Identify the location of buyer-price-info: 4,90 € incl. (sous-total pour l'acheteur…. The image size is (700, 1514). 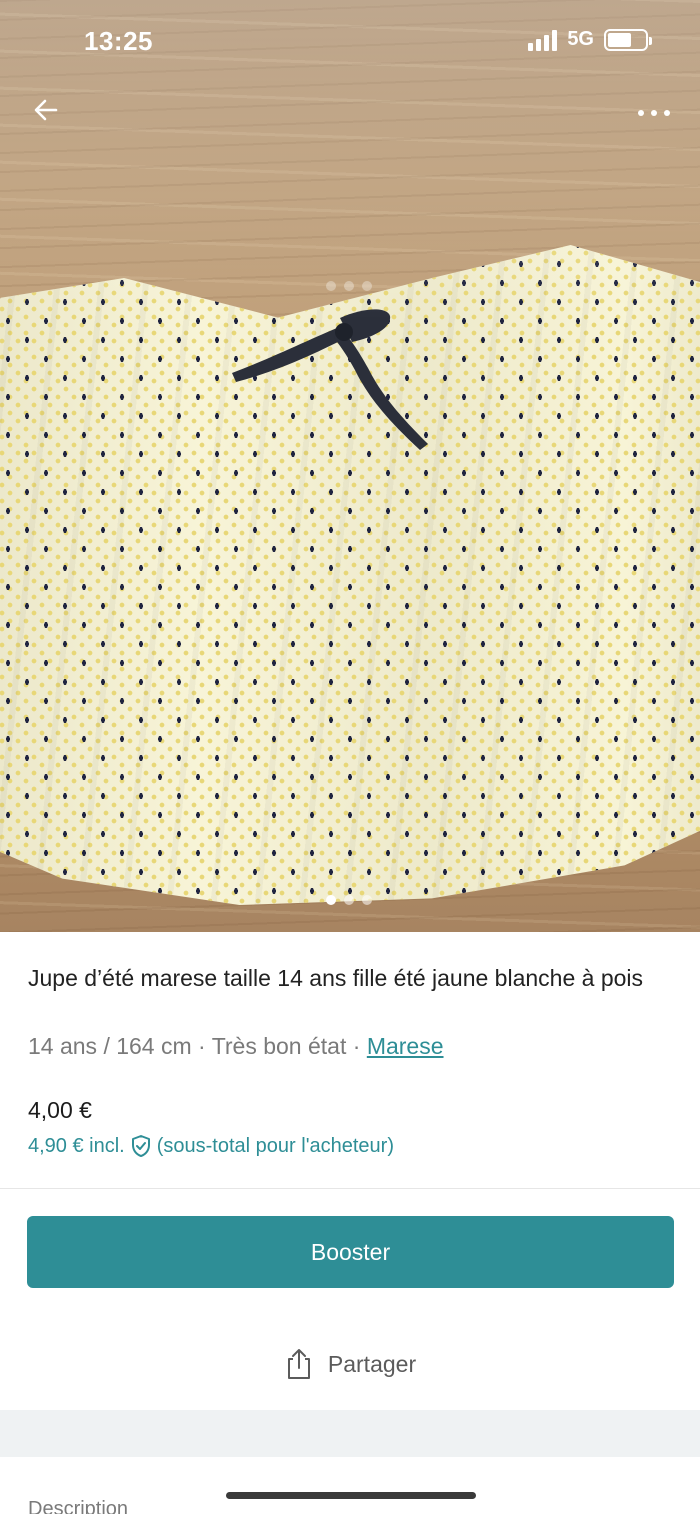
(211, 1146).